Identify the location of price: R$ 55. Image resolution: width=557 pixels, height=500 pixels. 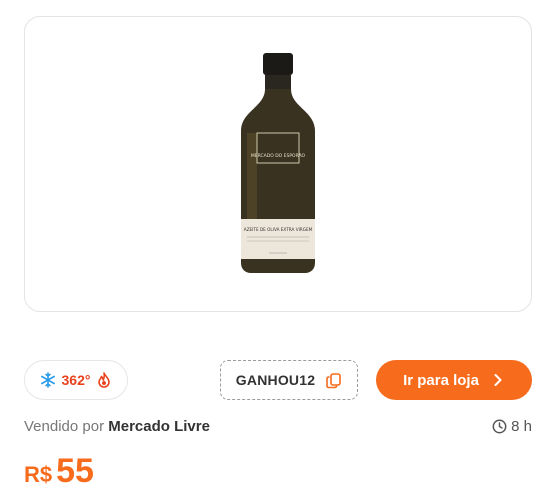
(59, 471).